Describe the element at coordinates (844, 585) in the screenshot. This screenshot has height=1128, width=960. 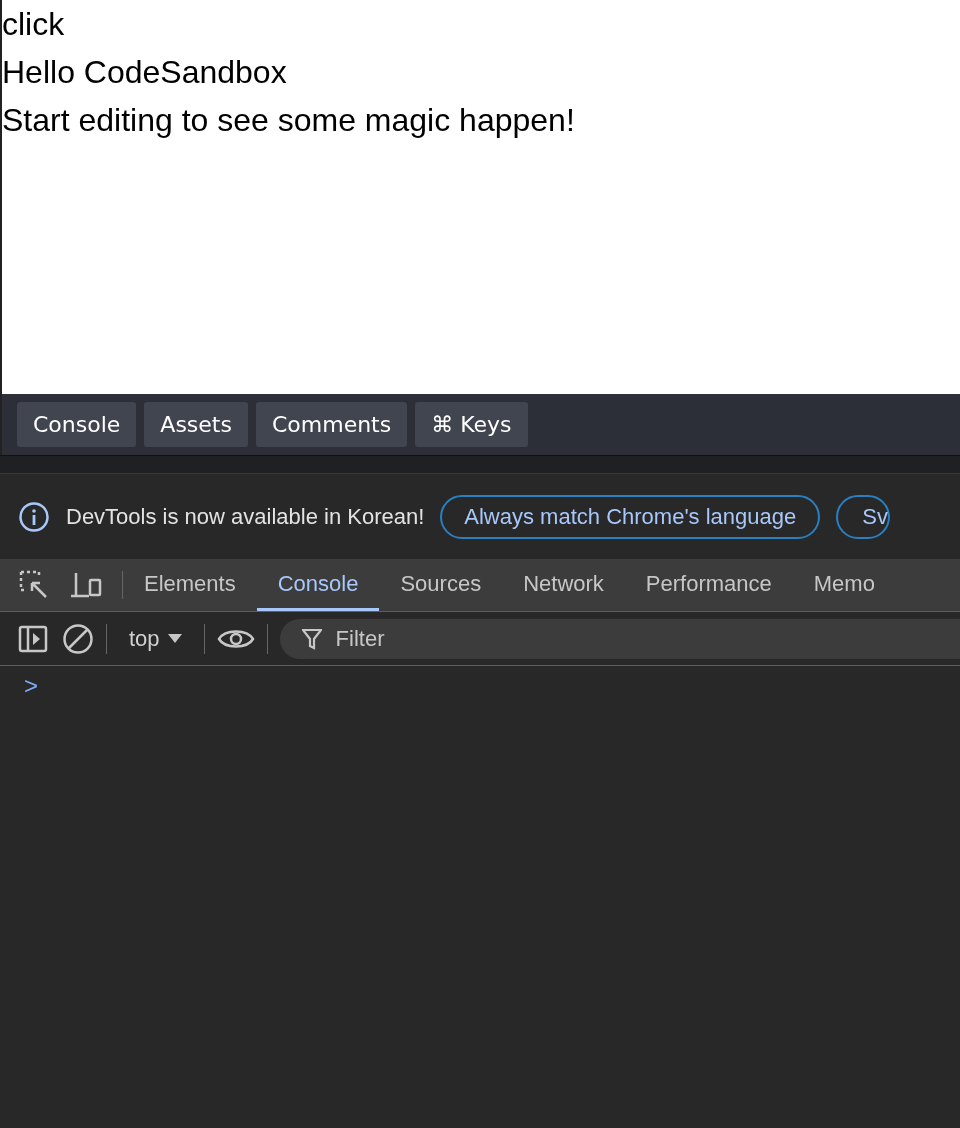
I see `devtools-tab: Memo` at that location.